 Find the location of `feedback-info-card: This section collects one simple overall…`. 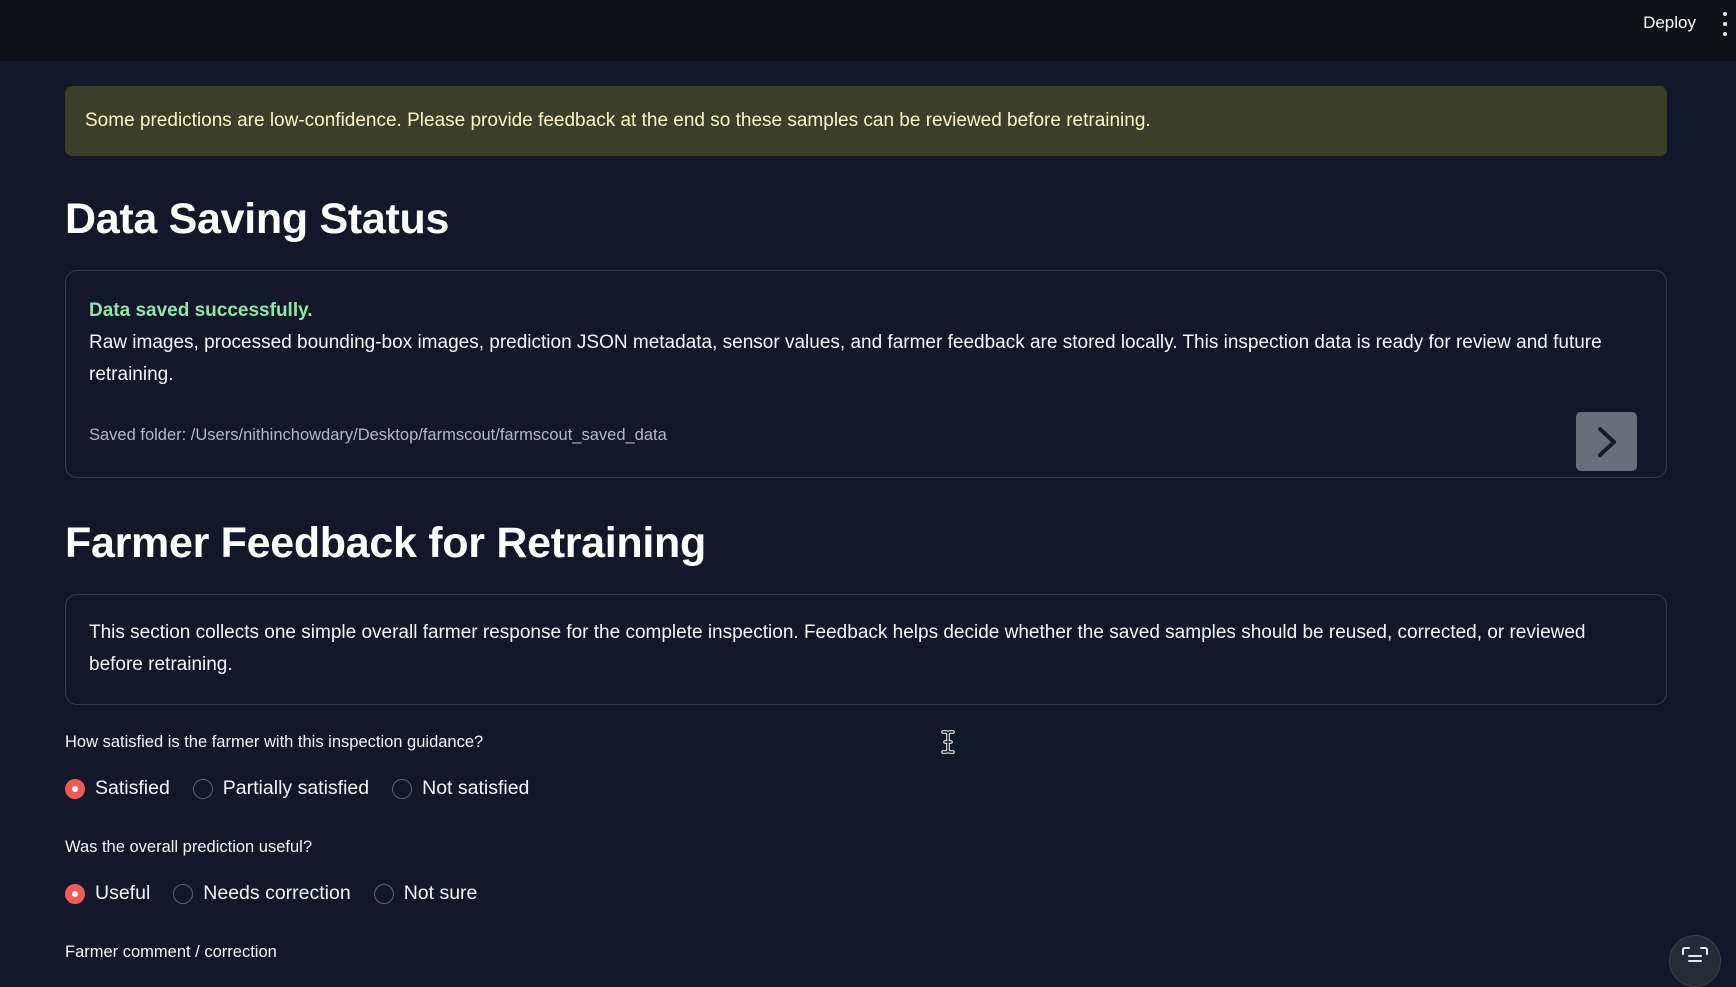

feedback-info-card: This section collects one simple overall… is located at coordinates (866, 649).